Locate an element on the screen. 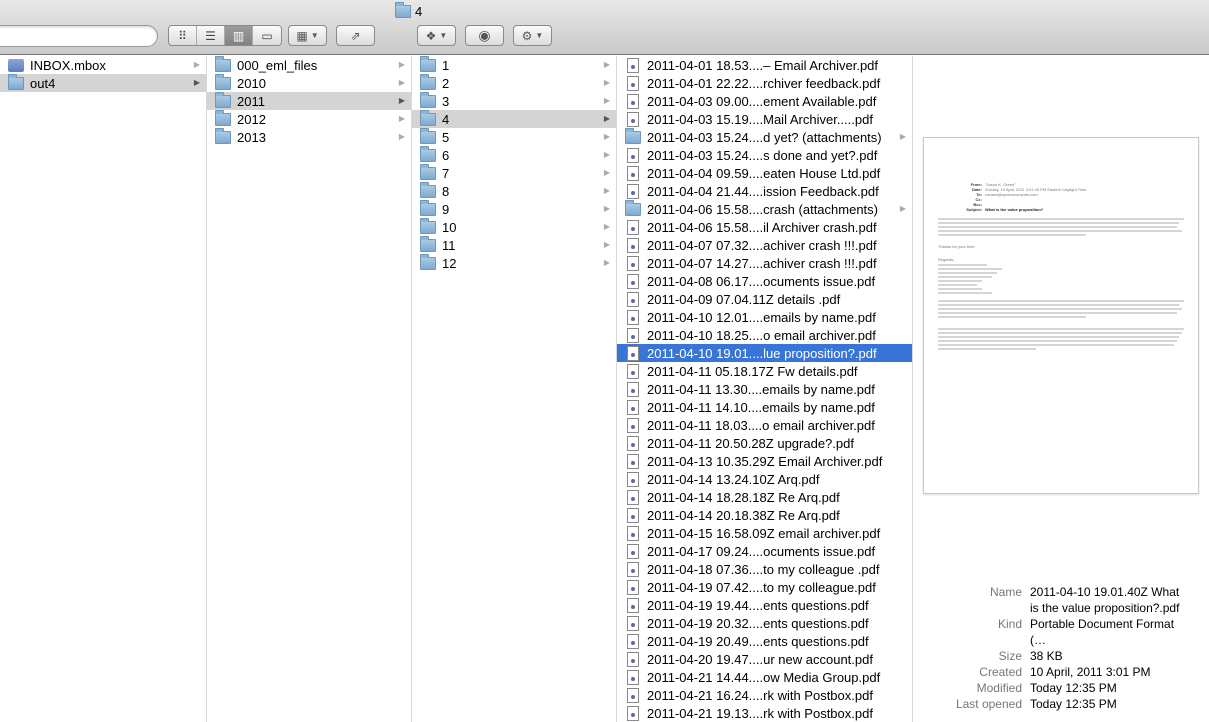  list-item: 2011 ▶ is located at coordinates (309, 100).